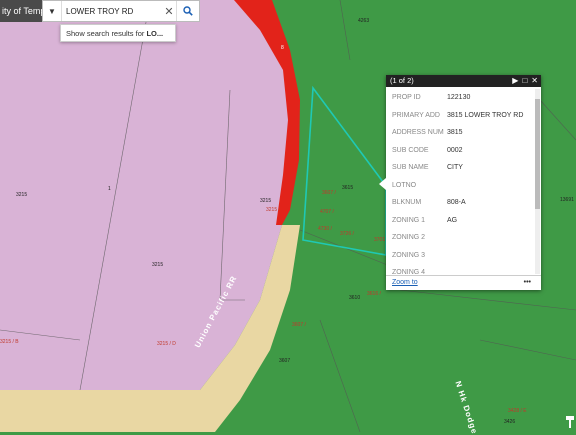 The height and width of the screenshot is (435, 576). I want to click on search-input: LOWER TROY RD, so click(112, 11).